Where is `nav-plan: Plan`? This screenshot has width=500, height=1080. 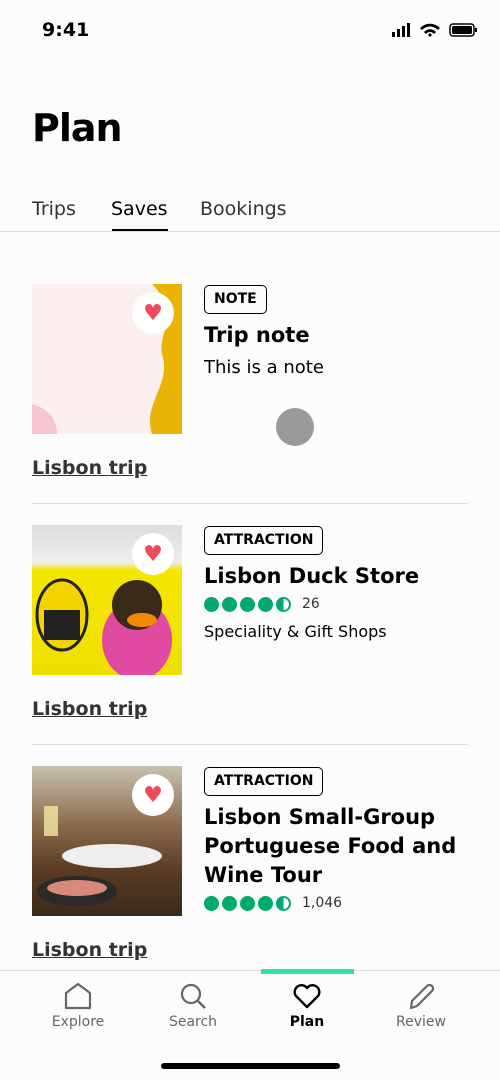 nav-plan: Plan is located at coordinates (307, 1006).